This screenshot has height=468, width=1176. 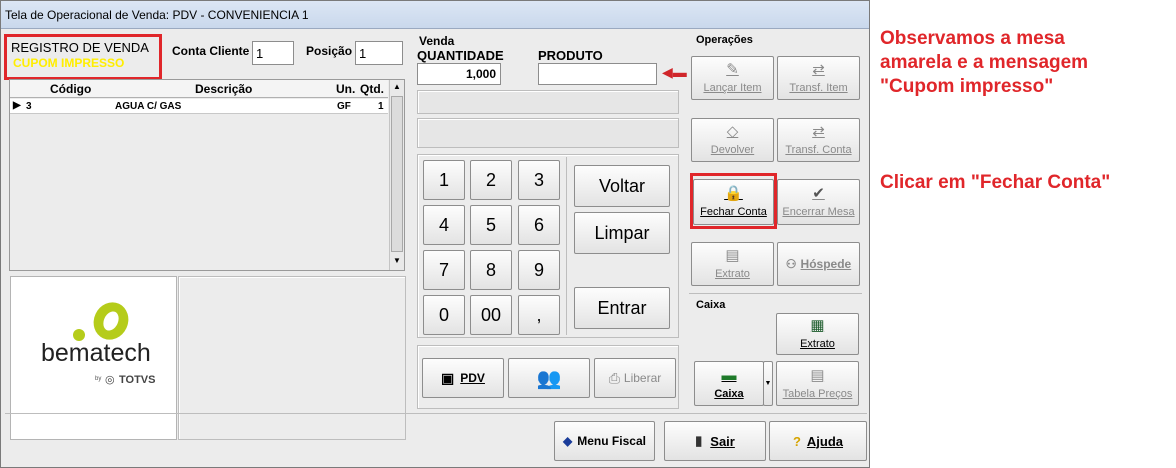 I want to click on entrar-button: Entrar, so click(x=622, y=308).